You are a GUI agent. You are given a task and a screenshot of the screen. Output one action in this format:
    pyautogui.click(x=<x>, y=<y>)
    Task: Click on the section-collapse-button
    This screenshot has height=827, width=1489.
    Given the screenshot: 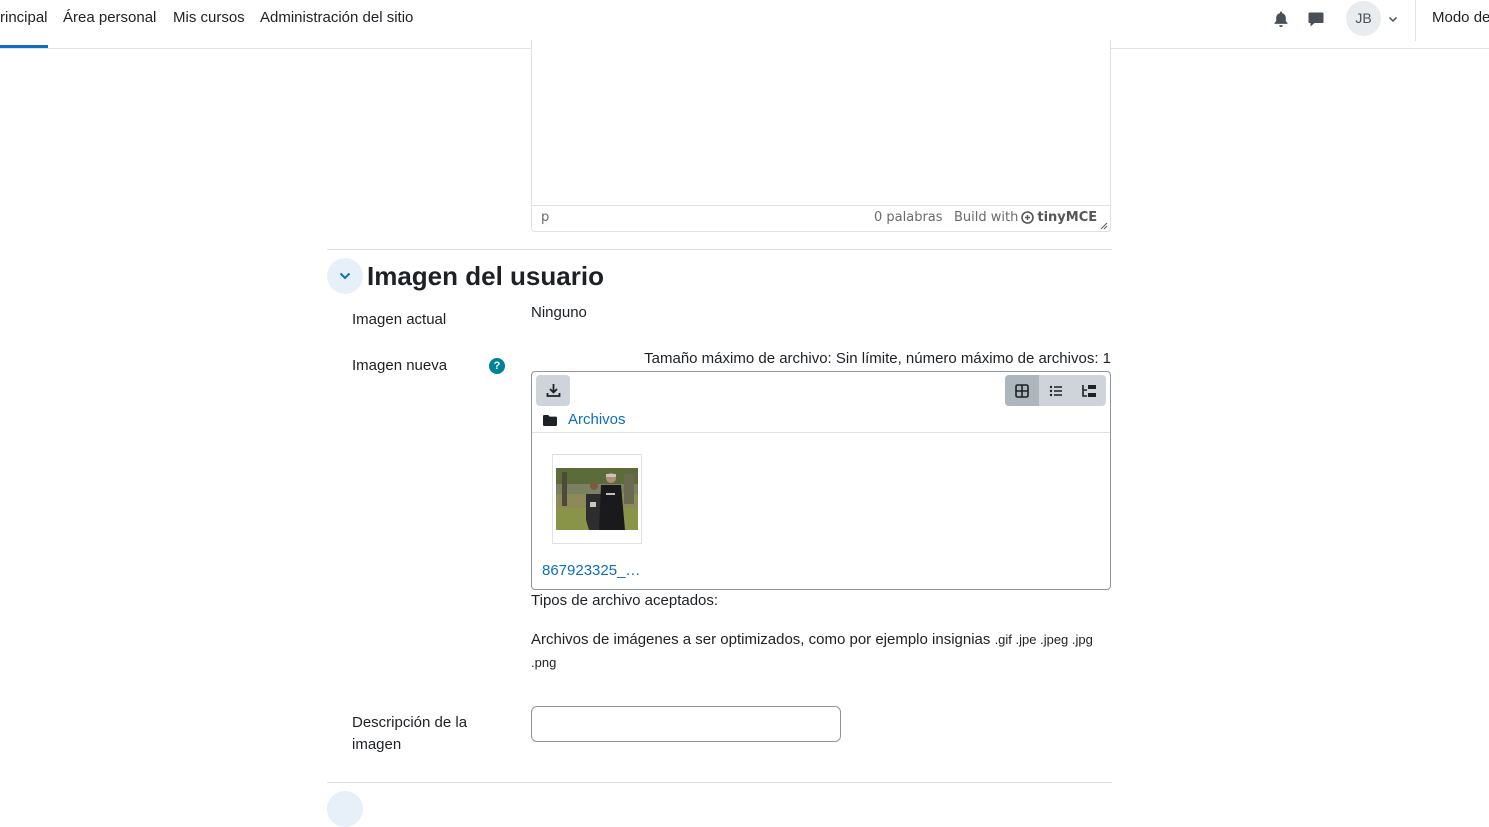 What is the action you would take?
    pyautogui.click(x=345, y=276)
    